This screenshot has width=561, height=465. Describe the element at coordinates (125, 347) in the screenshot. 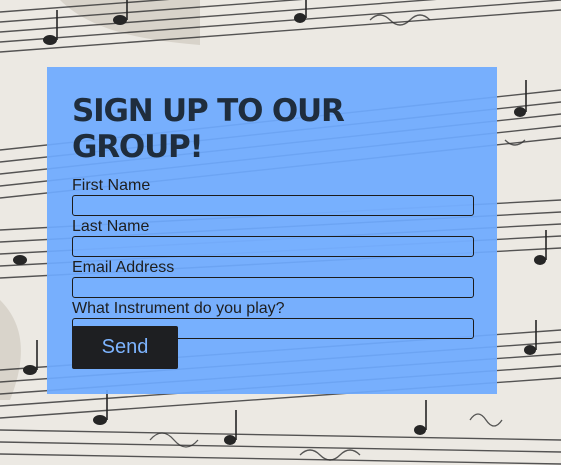

I see `send-button: Send` at that location.